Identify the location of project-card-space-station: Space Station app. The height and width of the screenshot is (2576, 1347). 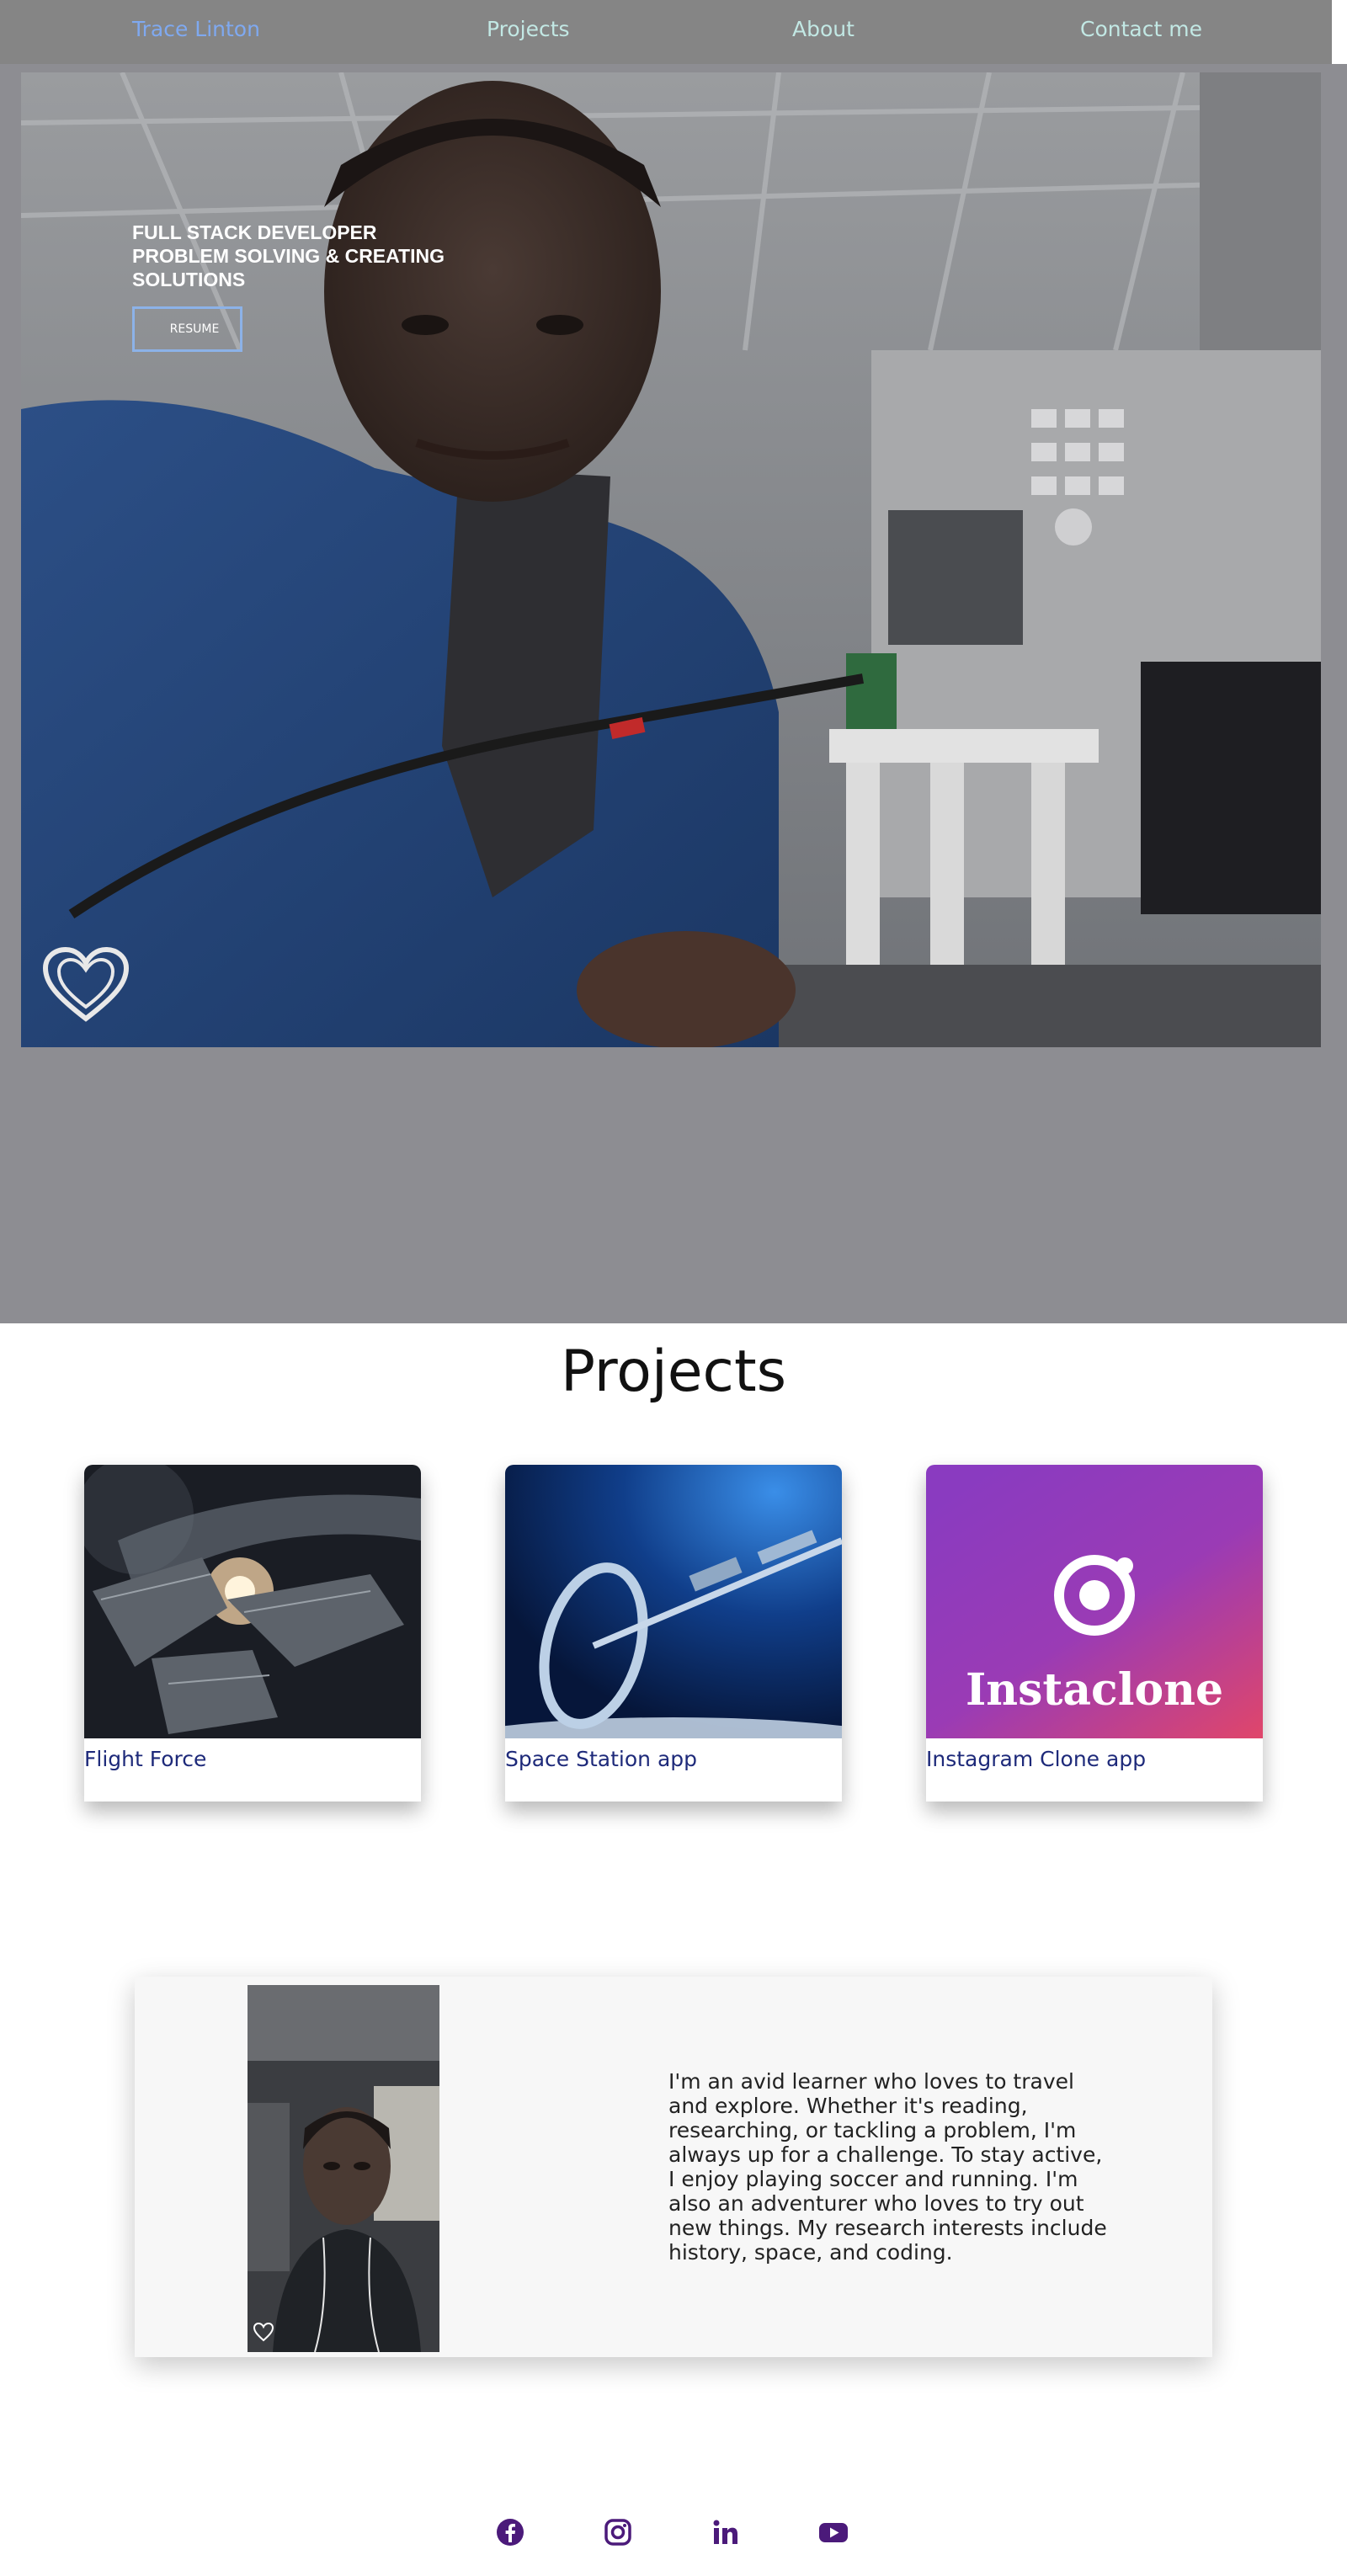
(673, 1633).